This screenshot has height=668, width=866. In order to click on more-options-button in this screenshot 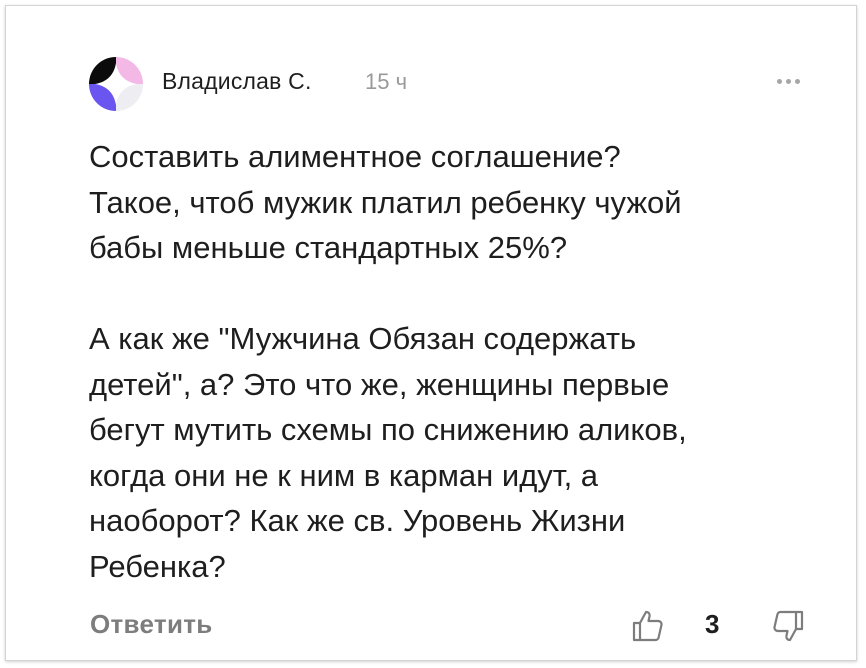, I will do `click(788, 81)`.